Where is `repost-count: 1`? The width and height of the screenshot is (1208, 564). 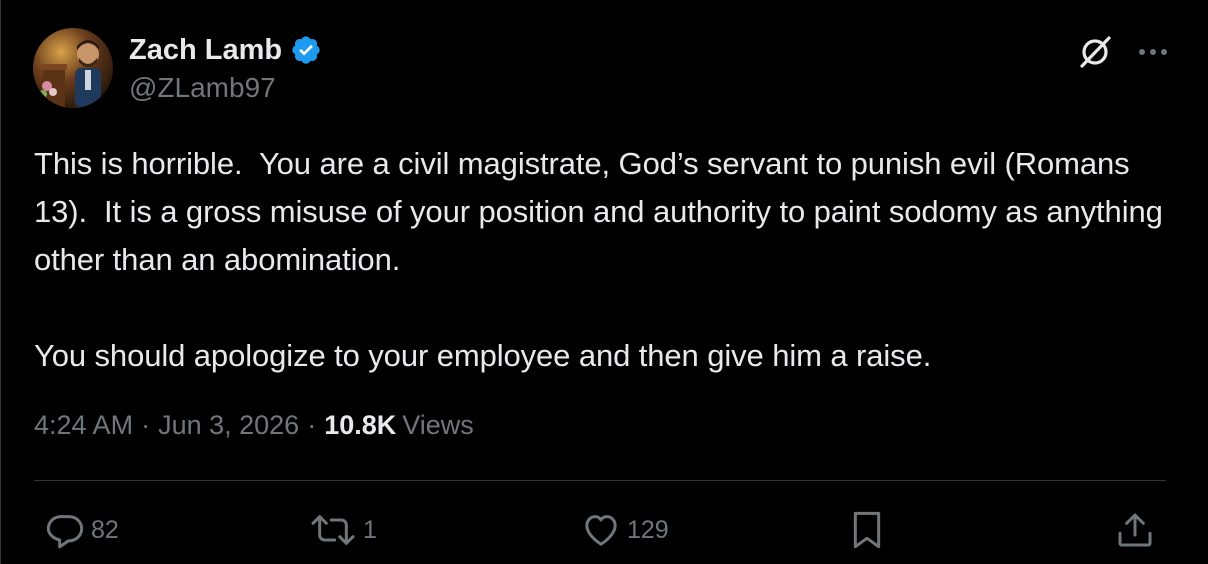 repost-count: 1 is located at coordinates (370, 529).